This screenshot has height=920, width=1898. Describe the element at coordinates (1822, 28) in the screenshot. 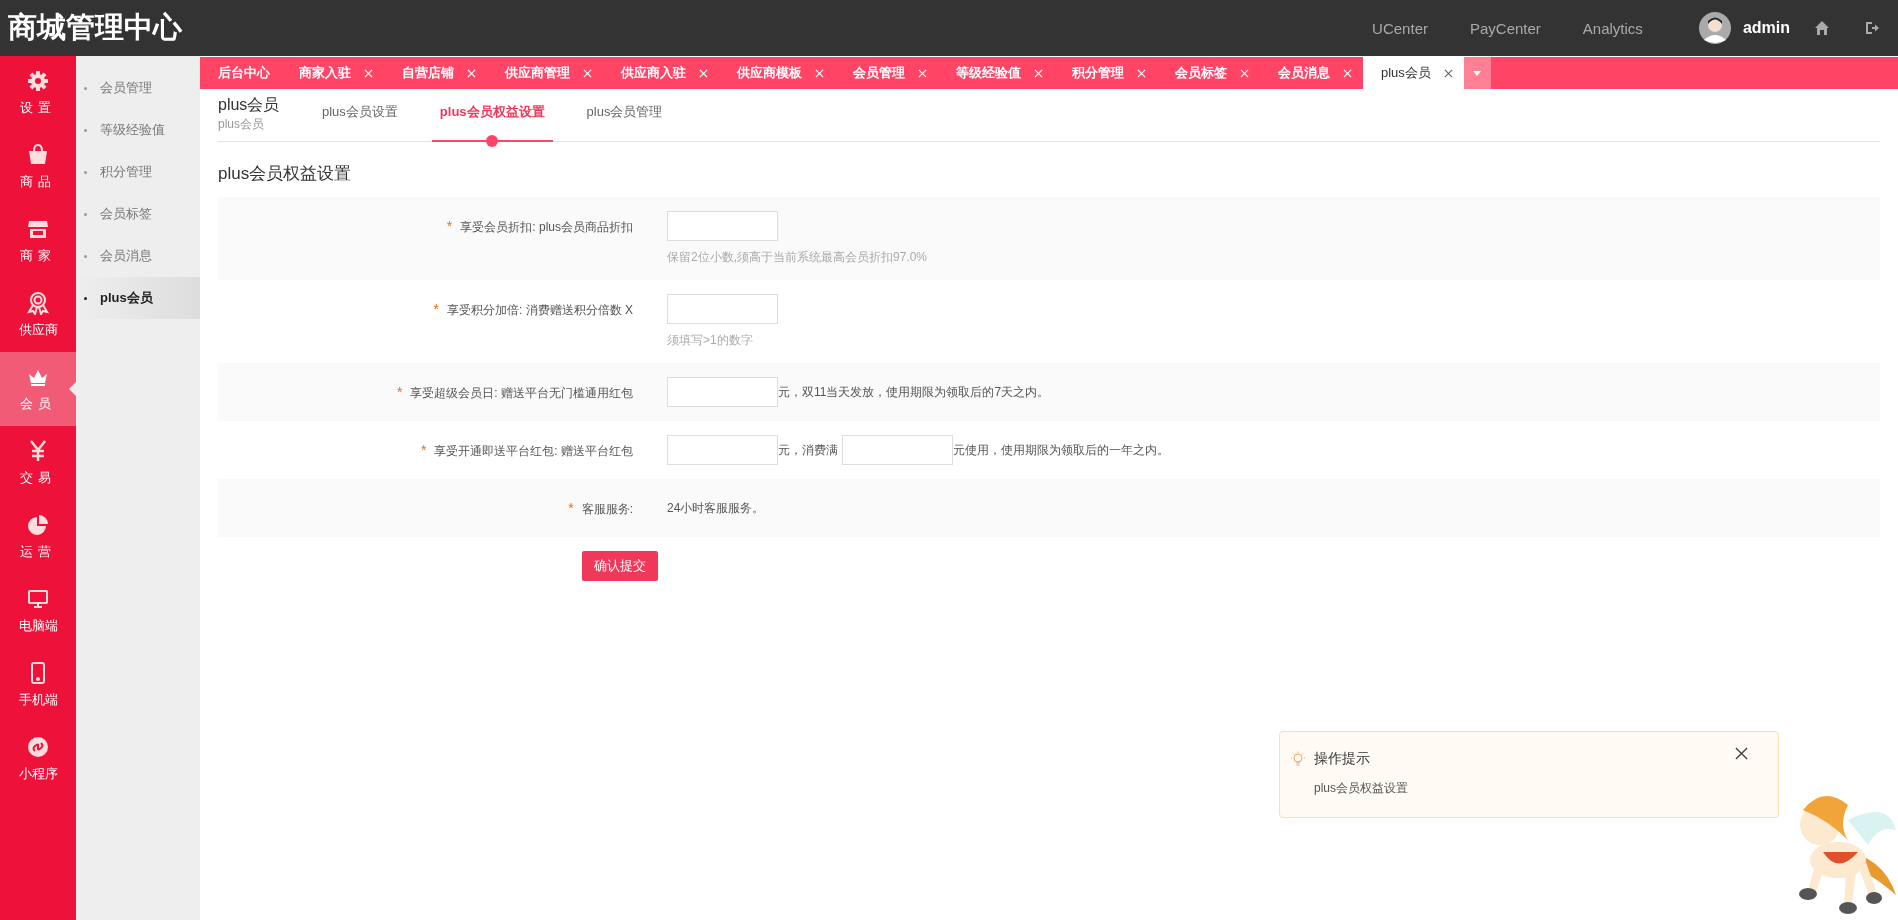

I see `home-icon` at that location.